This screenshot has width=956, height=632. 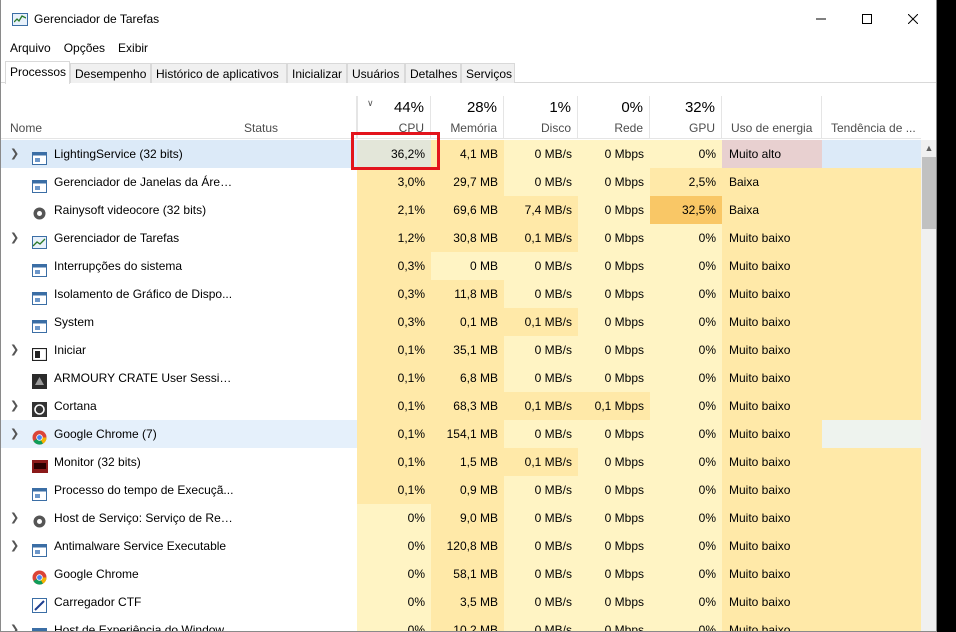 What do you see at coordinates (929, 193) in the screenshot?
I see `scroll-thumb` at bounding box center [929, 193].